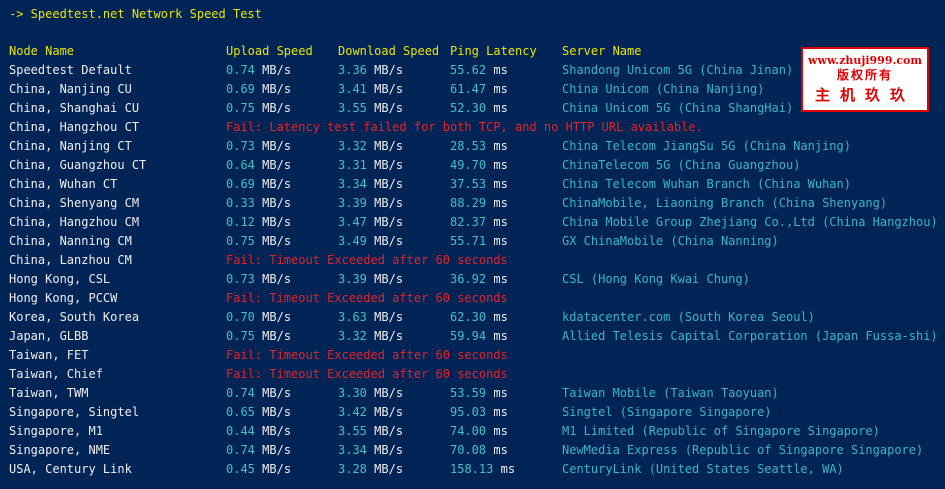 The width and height of the screenshot is (945, 489). Describe the element at coordinates (258, 241) in the screenshot. I see `upload-speed: 0.75 MB/s` at that location.